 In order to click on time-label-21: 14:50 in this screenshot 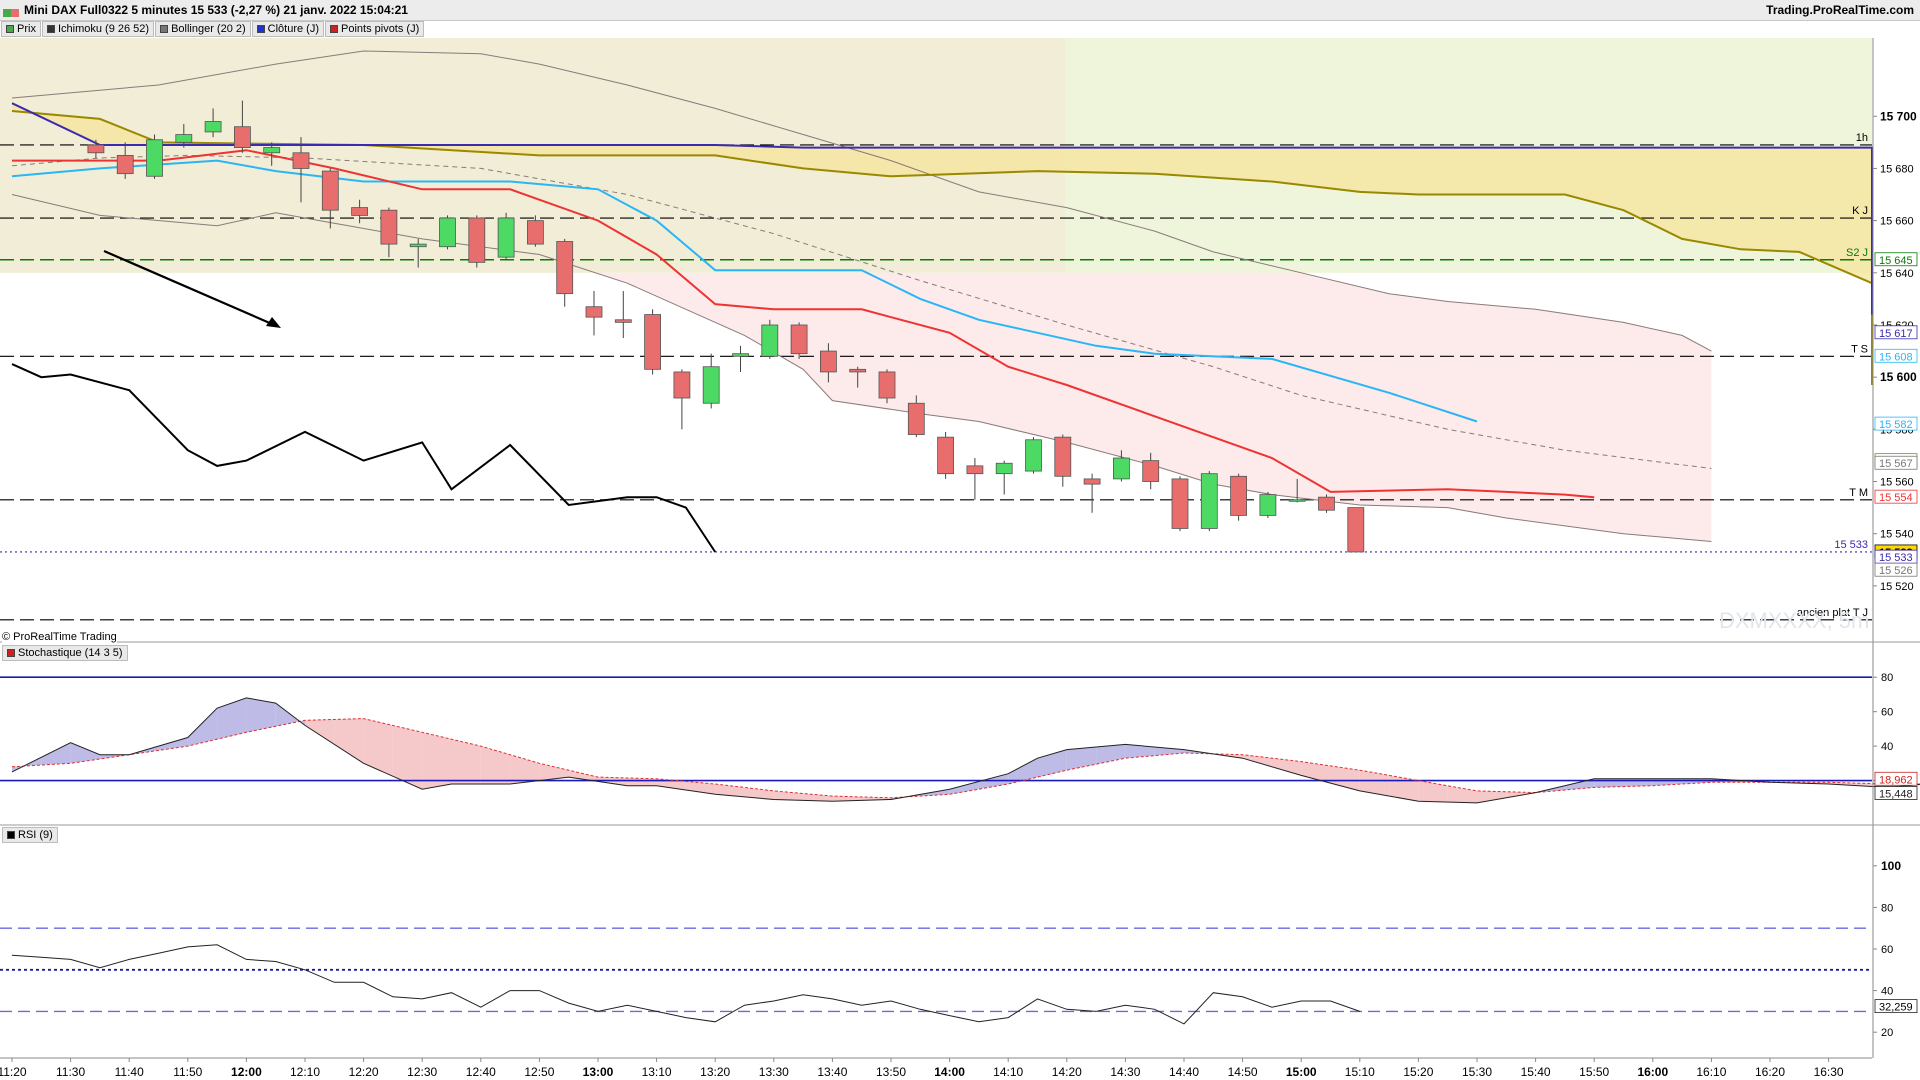, I will do `click(1243, 1072)`.